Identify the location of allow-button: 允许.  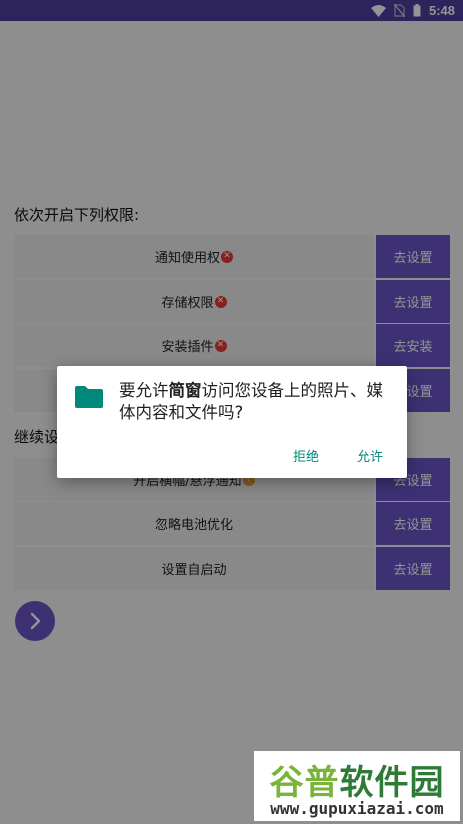
(370, 455).